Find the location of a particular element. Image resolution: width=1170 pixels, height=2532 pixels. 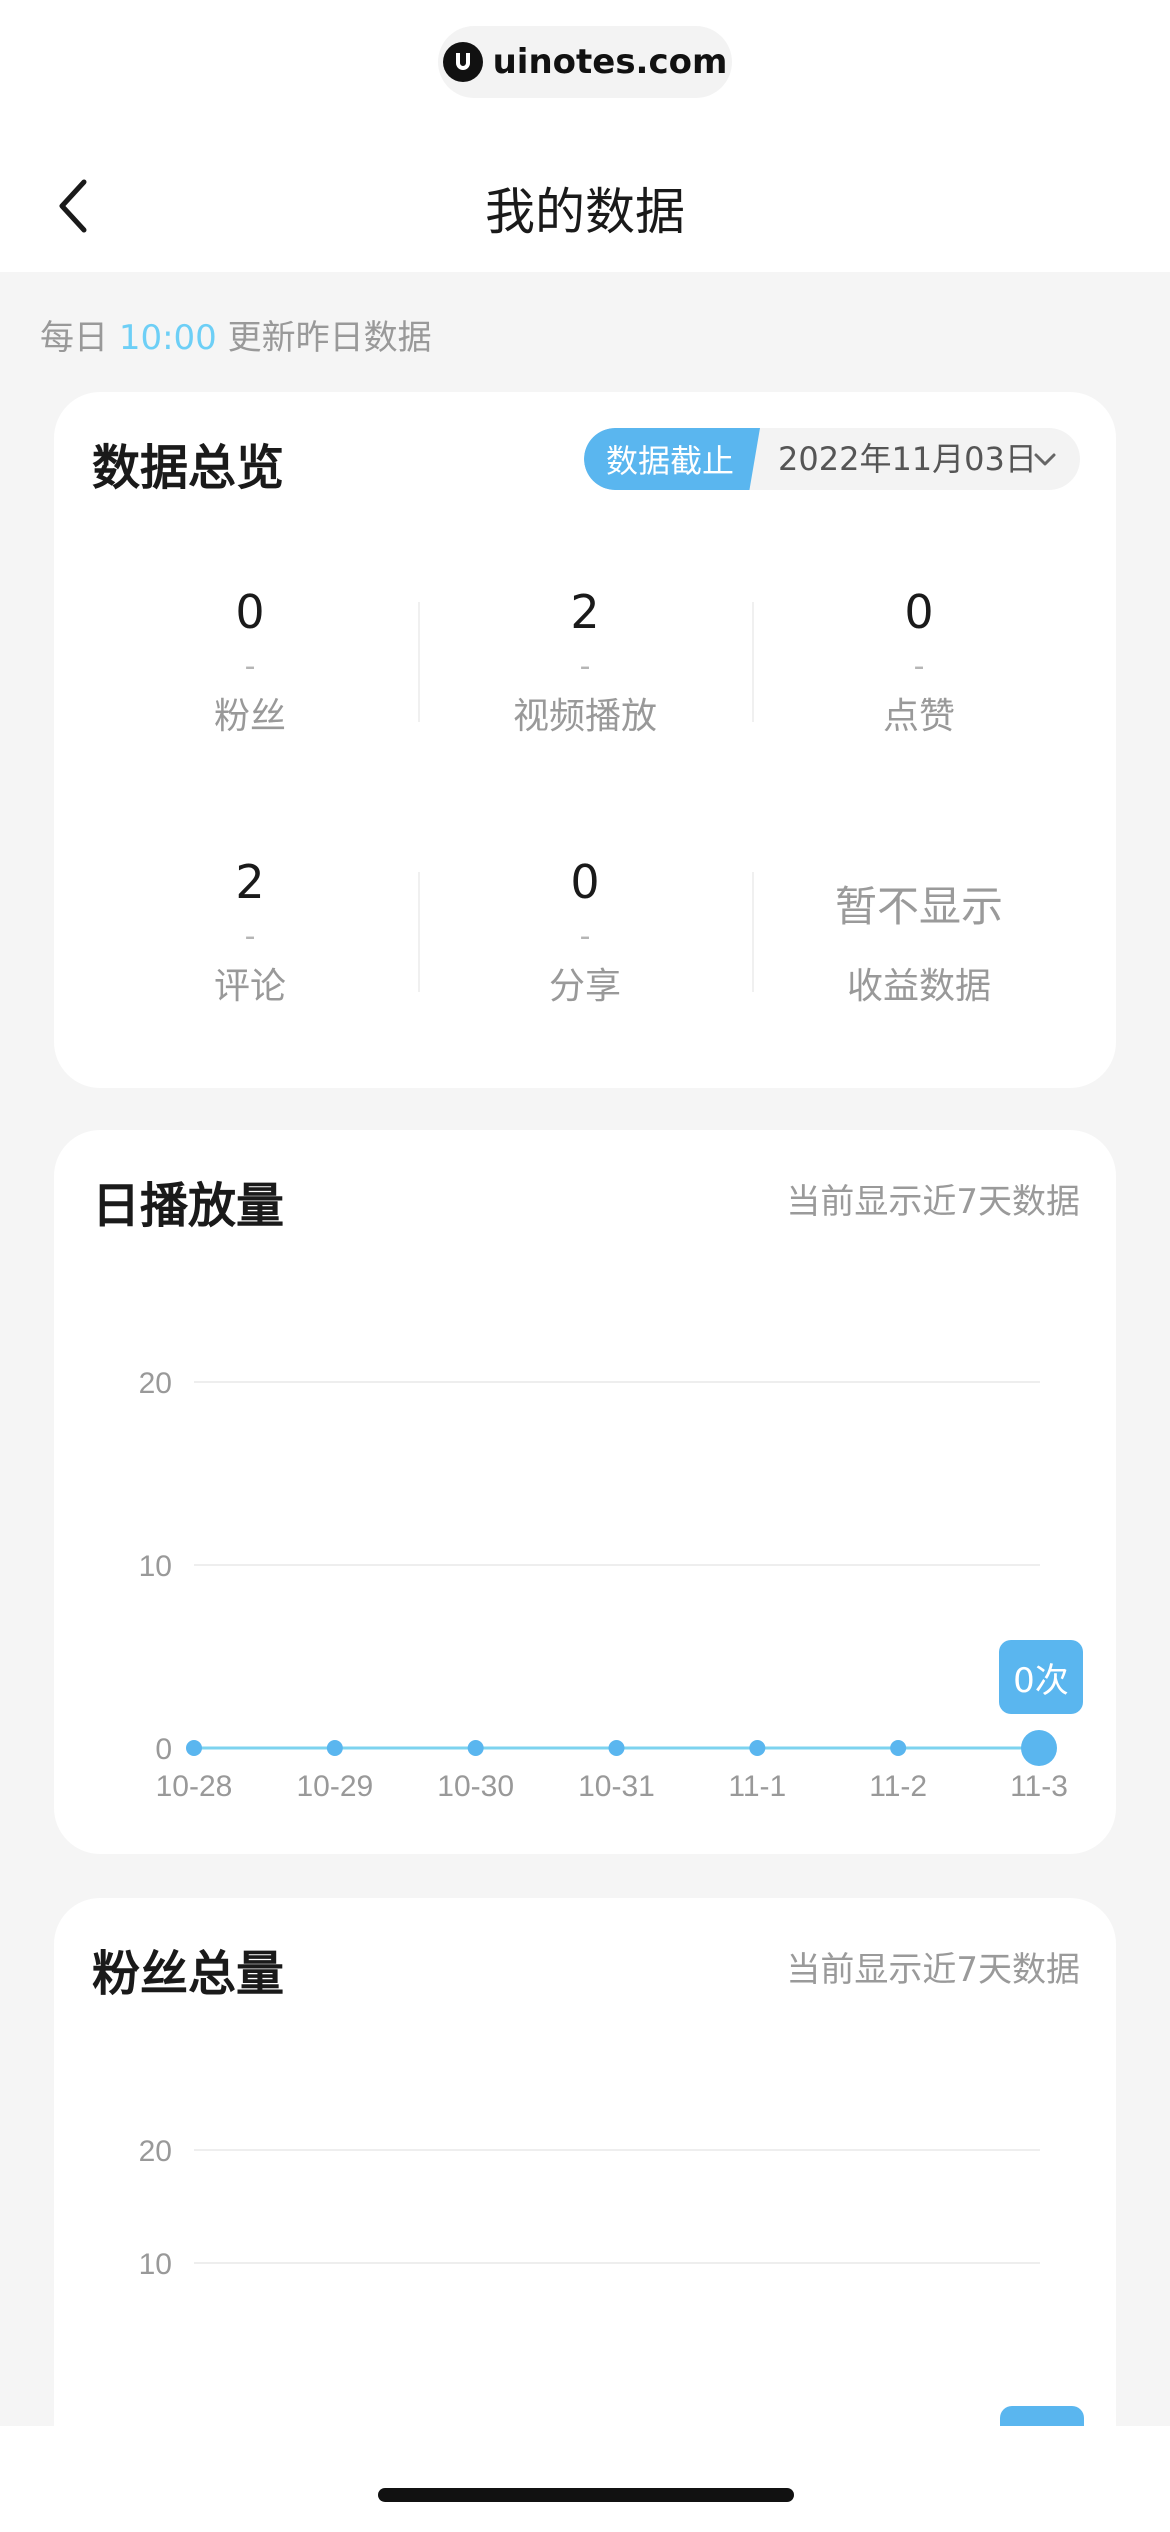

stat-label: 评论 is located at coordinates (249, 986).